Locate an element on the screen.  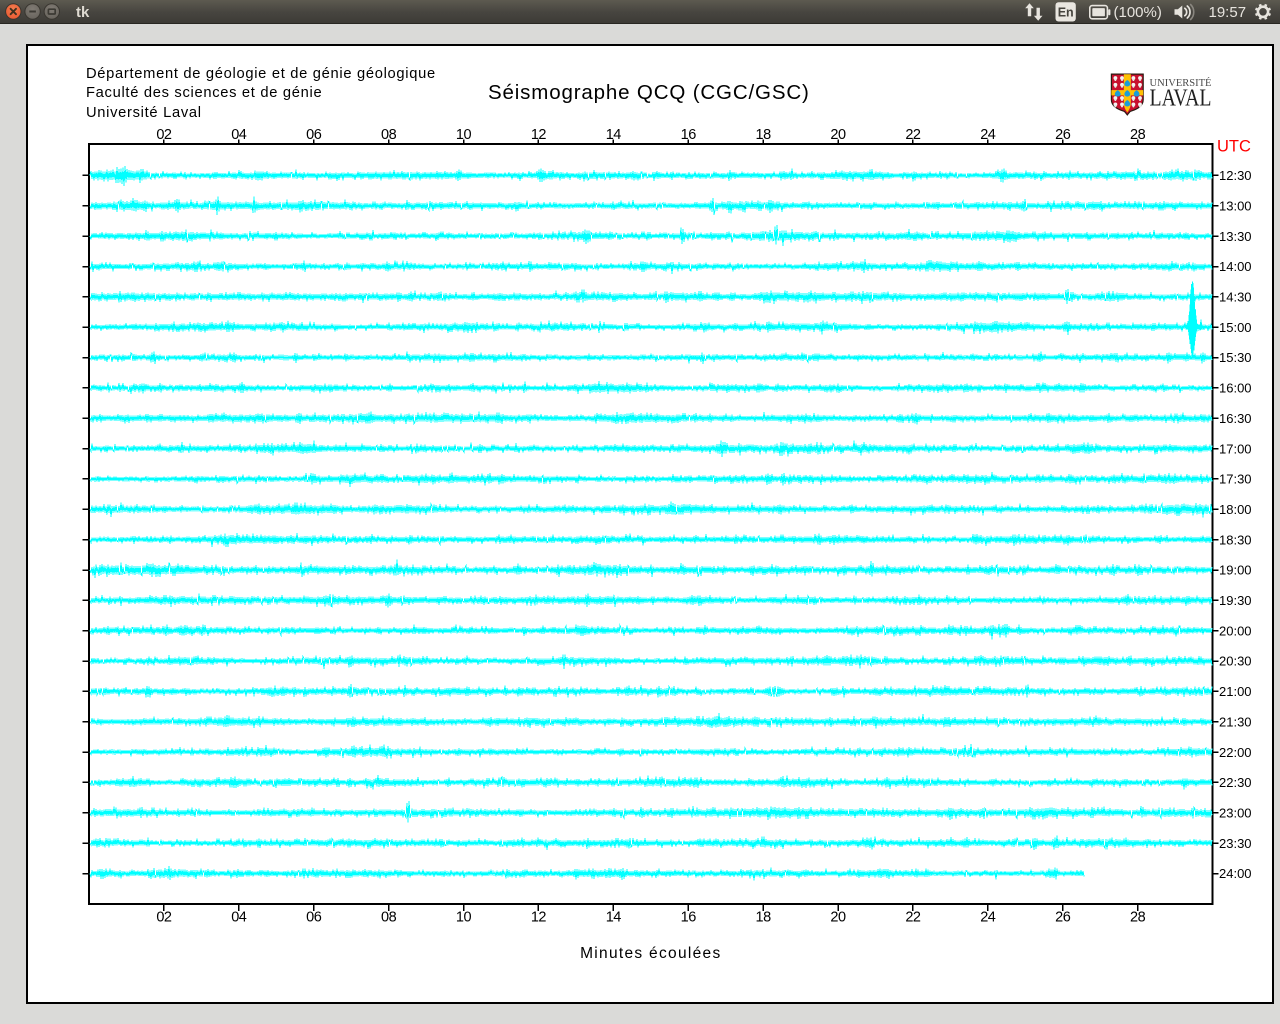
svg-text: 19:57 is located at coordinates (1228, 12).